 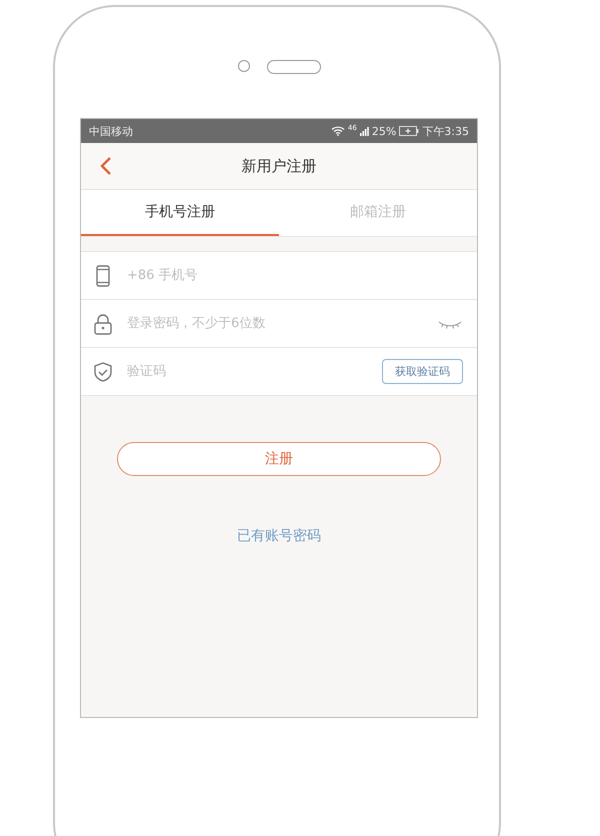 I want to click on input-field: 验证码, so click(x=247, y=371).